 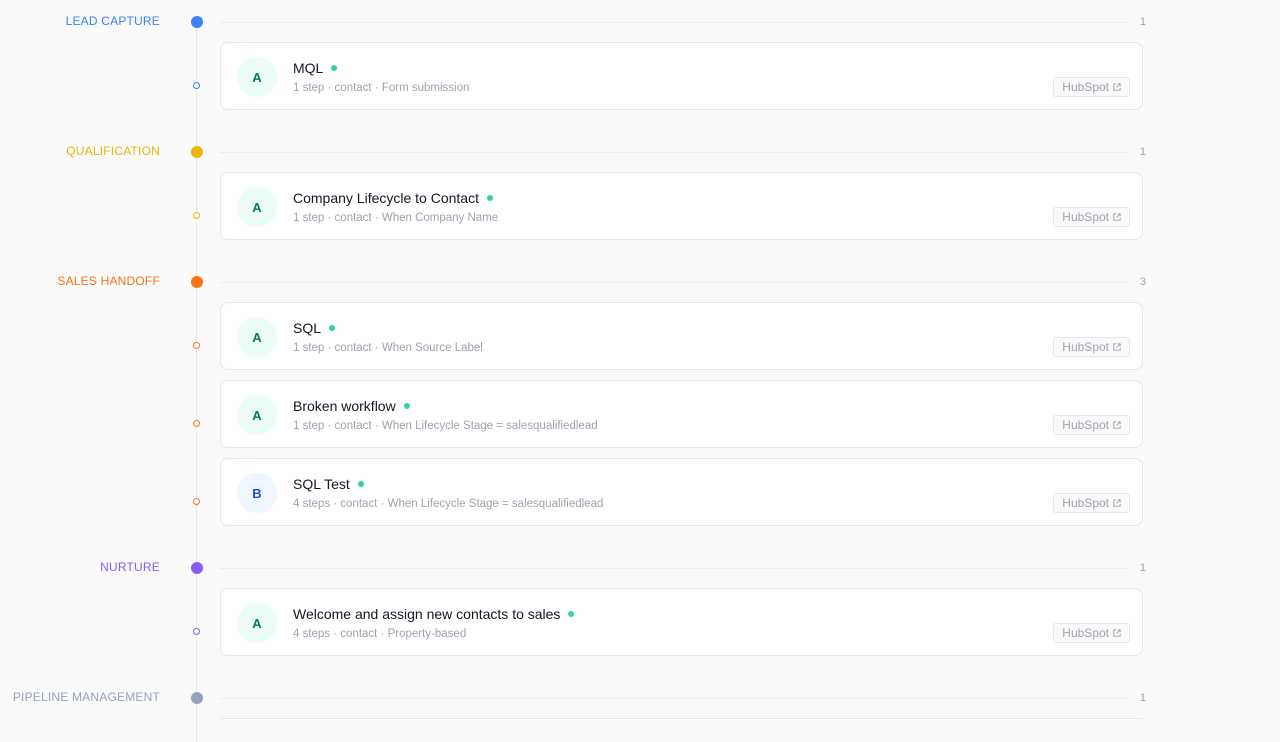 What do you see at coordinates (257, 493) in the screenshot?
I see `workflow-avatar: B` at bounding box center [257, 493].